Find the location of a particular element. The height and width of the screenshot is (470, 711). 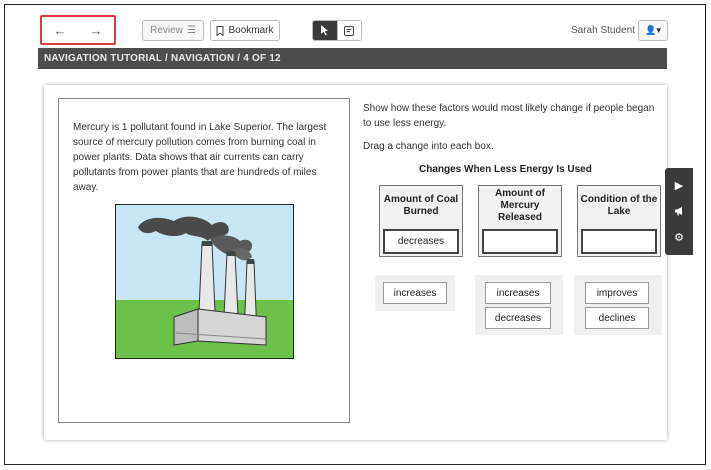

play-icon: ▶ is located at coordinates (679, 185).